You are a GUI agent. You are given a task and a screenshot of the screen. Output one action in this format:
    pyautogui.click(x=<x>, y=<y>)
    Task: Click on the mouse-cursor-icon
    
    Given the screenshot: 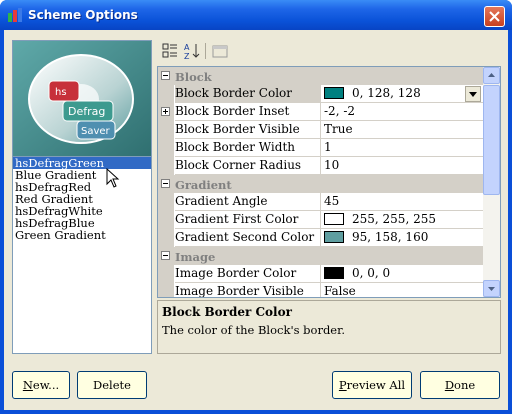 What is the action you would take?
    pyautogui.click(x=113, y=178)
    